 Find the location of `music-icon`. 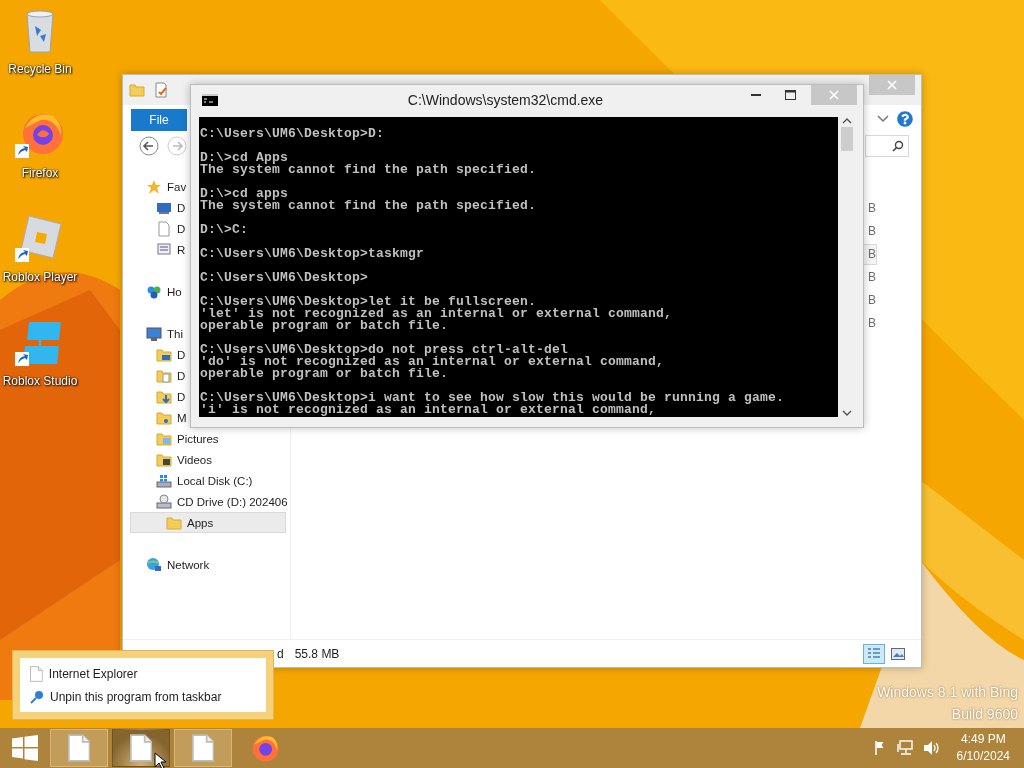

music-icon is located at coordinates (164, 417).